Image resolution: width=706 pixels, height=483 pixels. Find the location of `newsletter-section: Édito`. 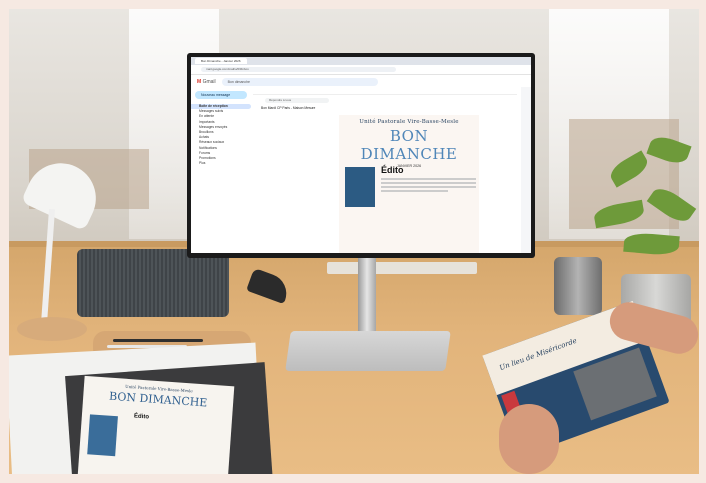

newsletter-section: Édito is located at coordinates (392, 170).